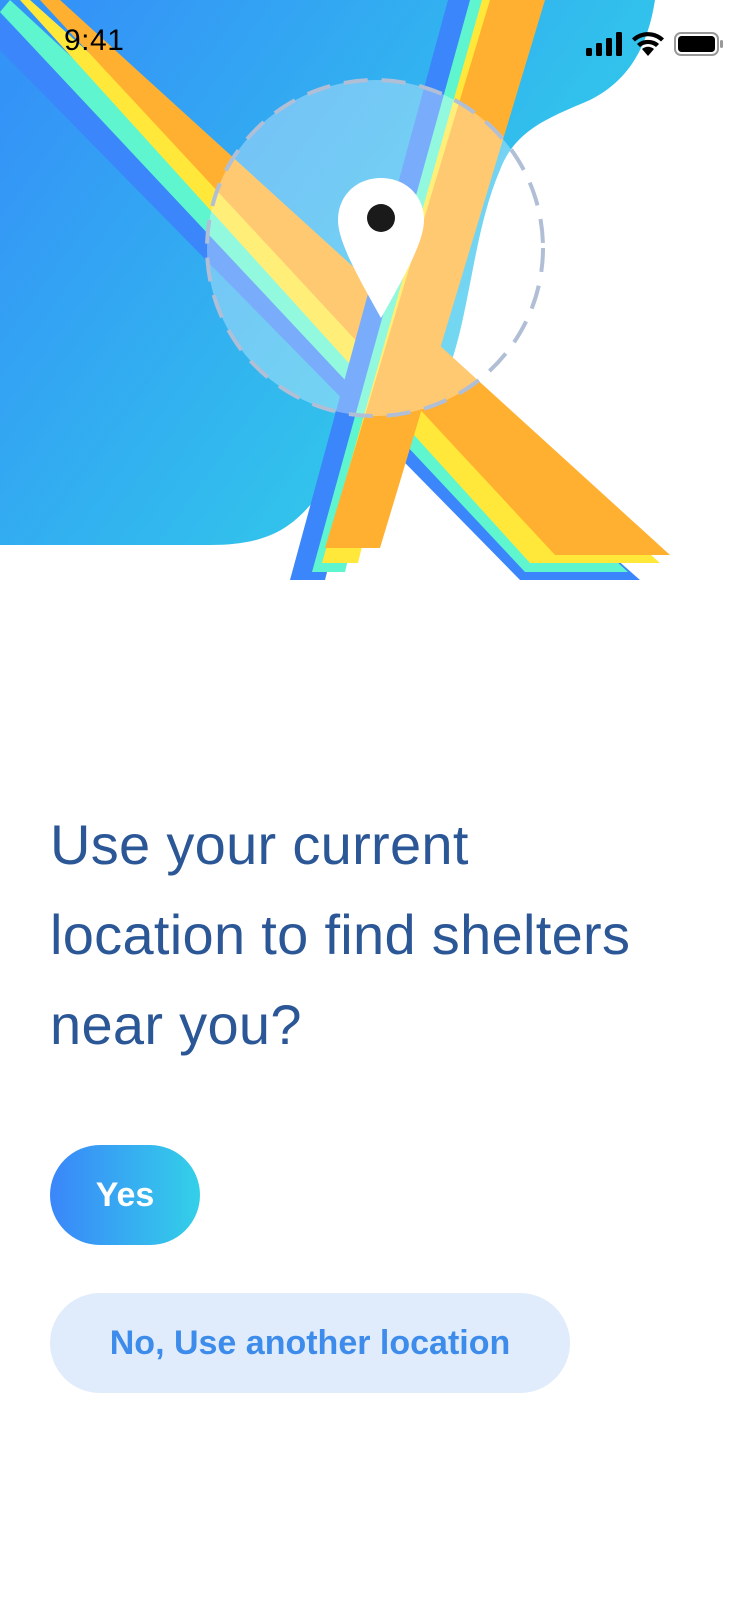  What do you see at coordinates (604, 44) in the screenshot?
I see `cellular-signal-icon` at bounding box center [604, 44].